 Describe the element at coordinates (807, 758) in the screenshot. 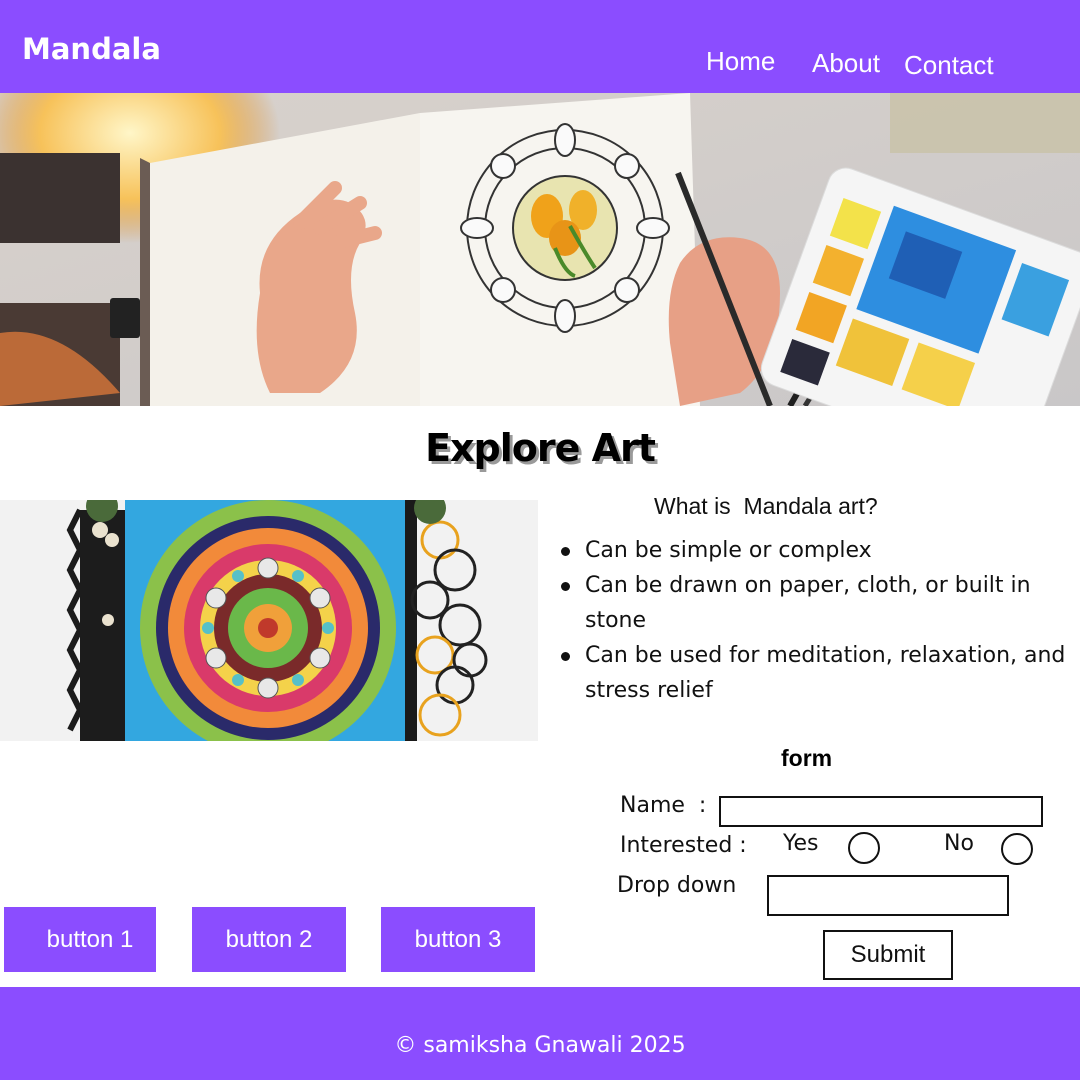

I see `form-title: form` at that location.